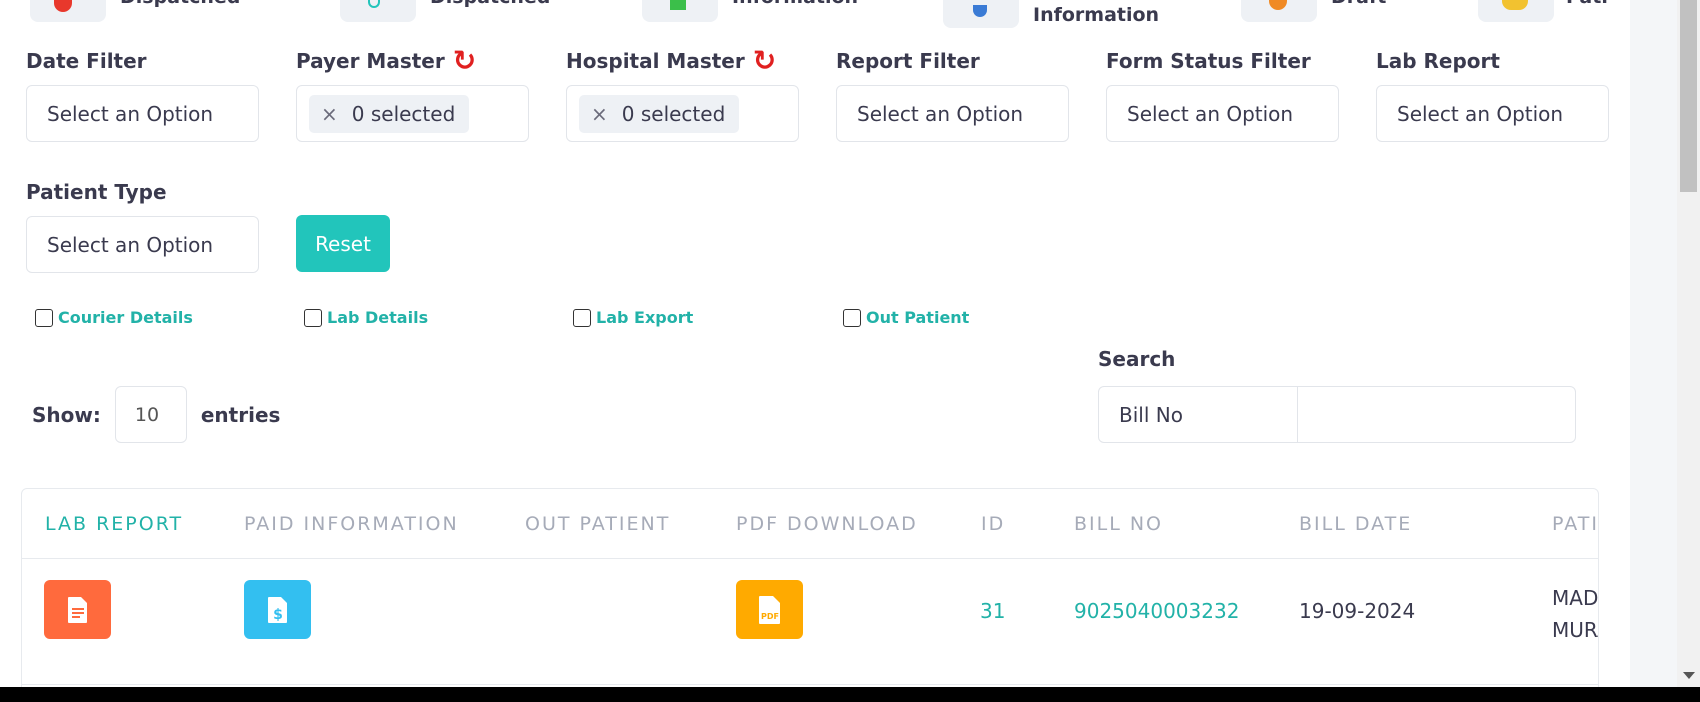 The width and height of the screenshot is (1700, 702). I want to click on teal-hand-icon, so click(374, 4).